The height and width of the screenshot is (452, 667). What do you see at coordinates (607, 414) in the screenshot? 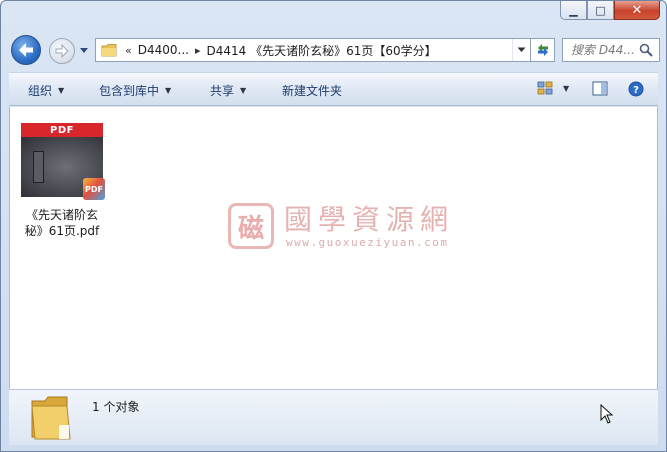
I see `mouse-cursor-icon` at bounding box center [607, 414].